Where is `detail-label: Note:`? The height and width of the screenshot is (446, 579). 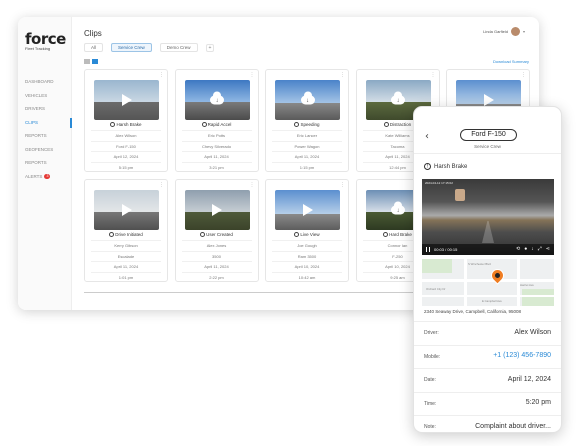
detail-label: Note: is located at coordinates (430, 427).